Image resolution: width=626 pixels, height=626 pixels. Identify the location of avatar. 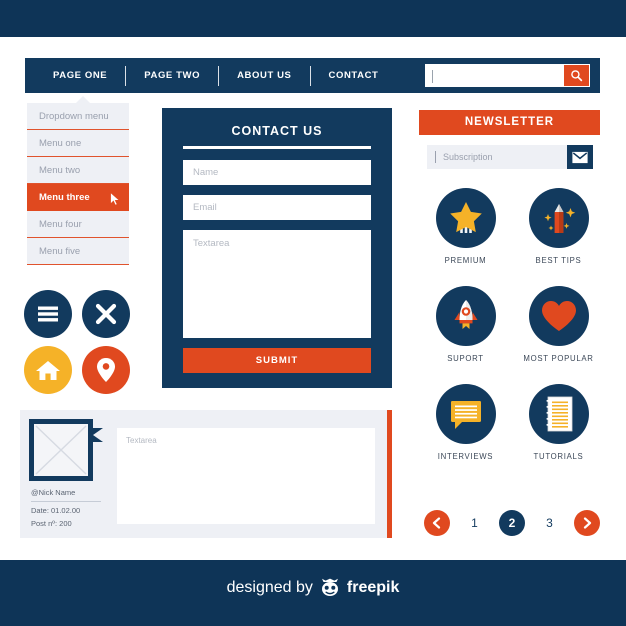
(61, 450).